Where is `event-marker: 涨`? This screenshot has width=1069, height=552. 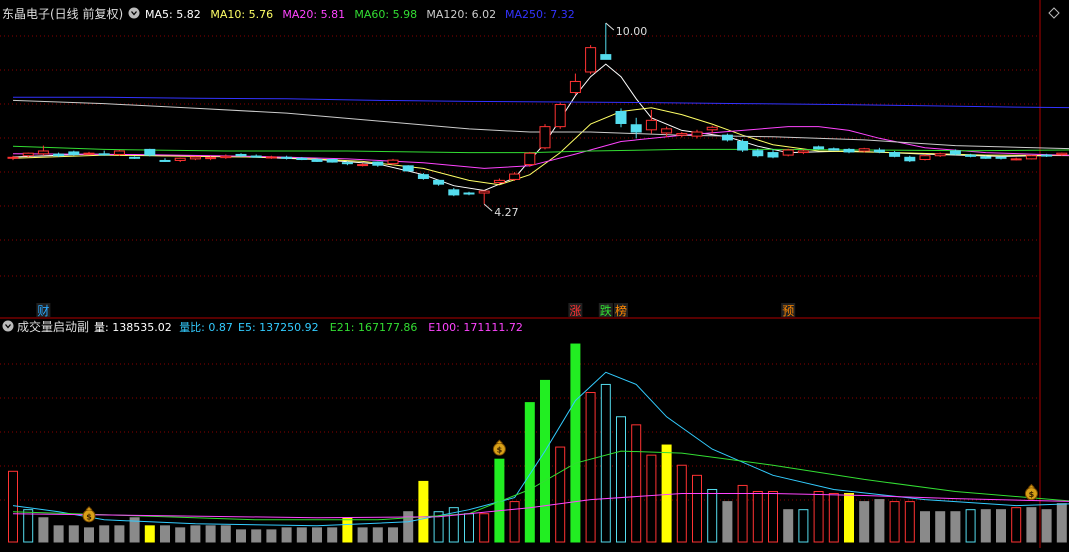
event-marker: 涨 is located at coordinates (575, 310).